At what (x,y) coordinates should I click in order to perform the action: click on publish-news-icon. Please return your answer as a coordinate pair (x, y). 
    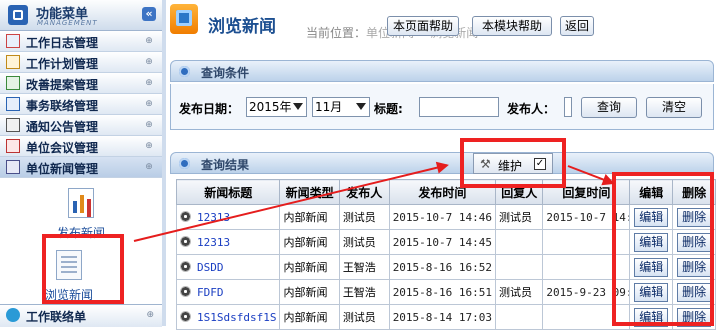
    Looking at the image, I should click on (81, 203).